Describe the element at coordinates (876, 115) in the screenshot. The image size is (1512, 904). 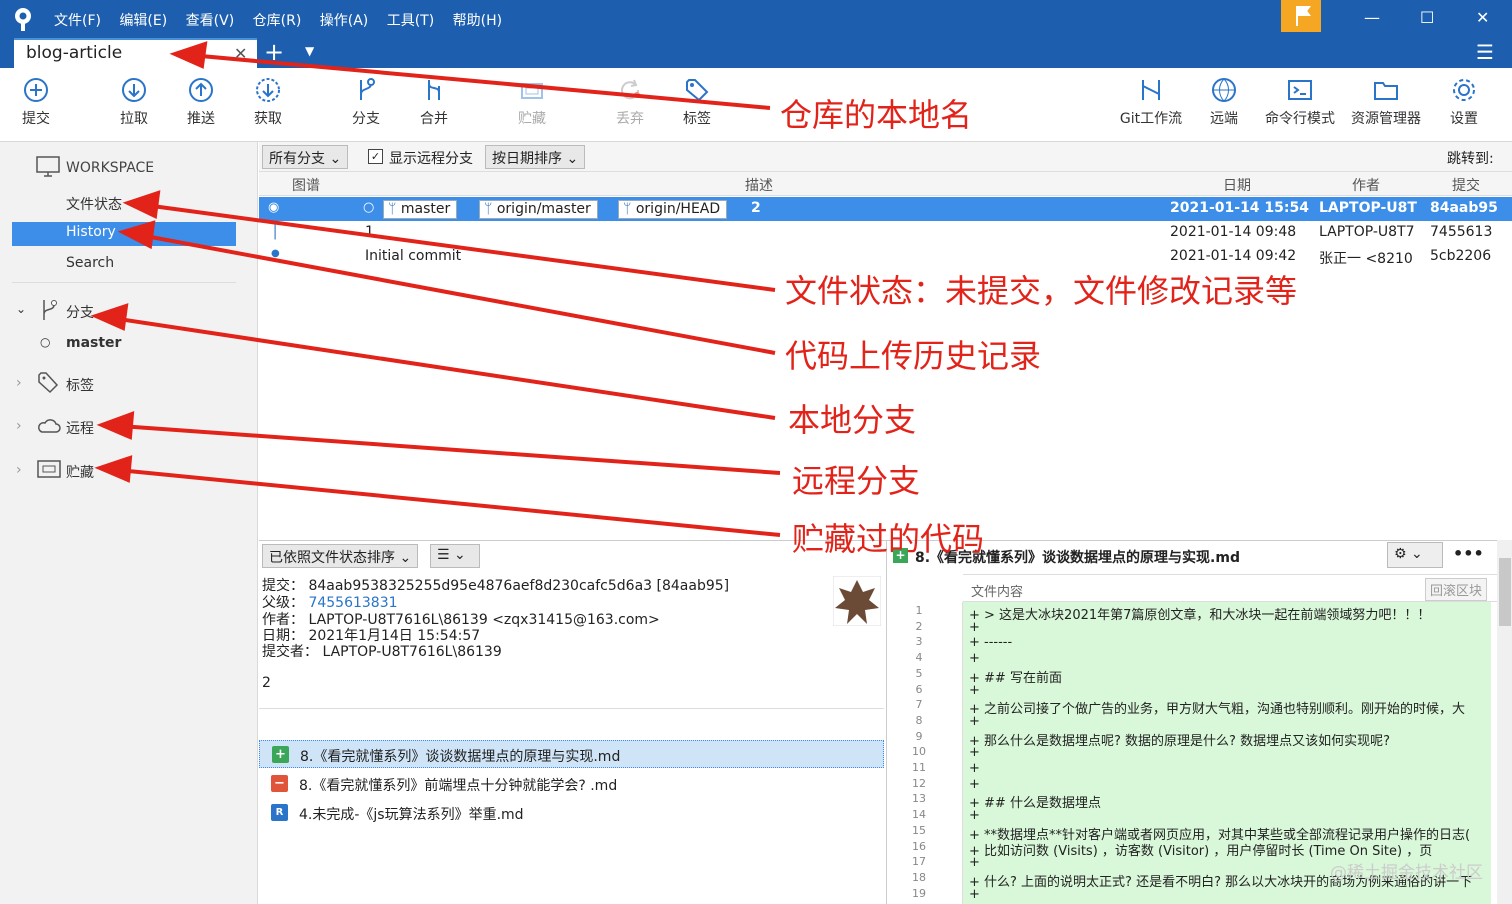
I see `annotation-repo-name: 仓库的本地名` at that location.